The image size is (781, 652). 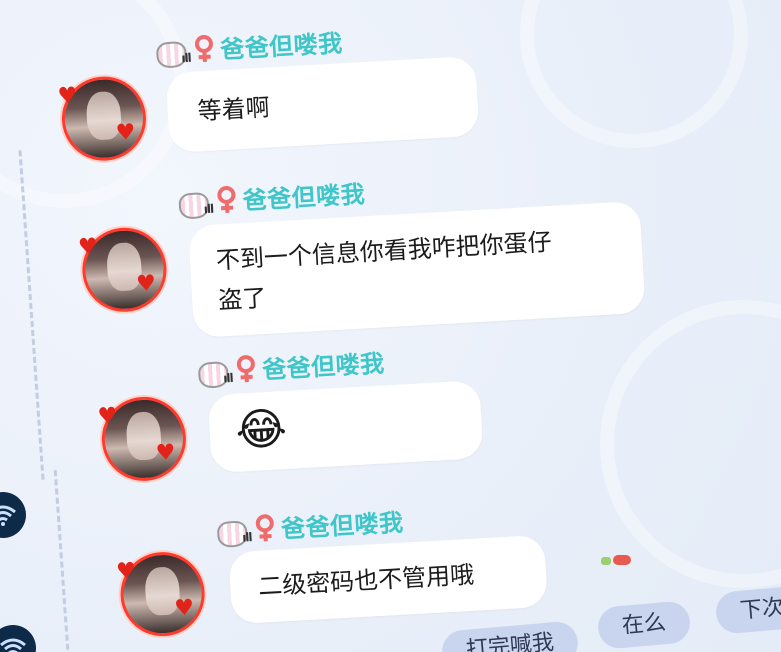 What do you see at coordinates (366, 580) in the screenshot?
I see `message-text: 二级密码也不管用哦` at bounding box center [366, 580].